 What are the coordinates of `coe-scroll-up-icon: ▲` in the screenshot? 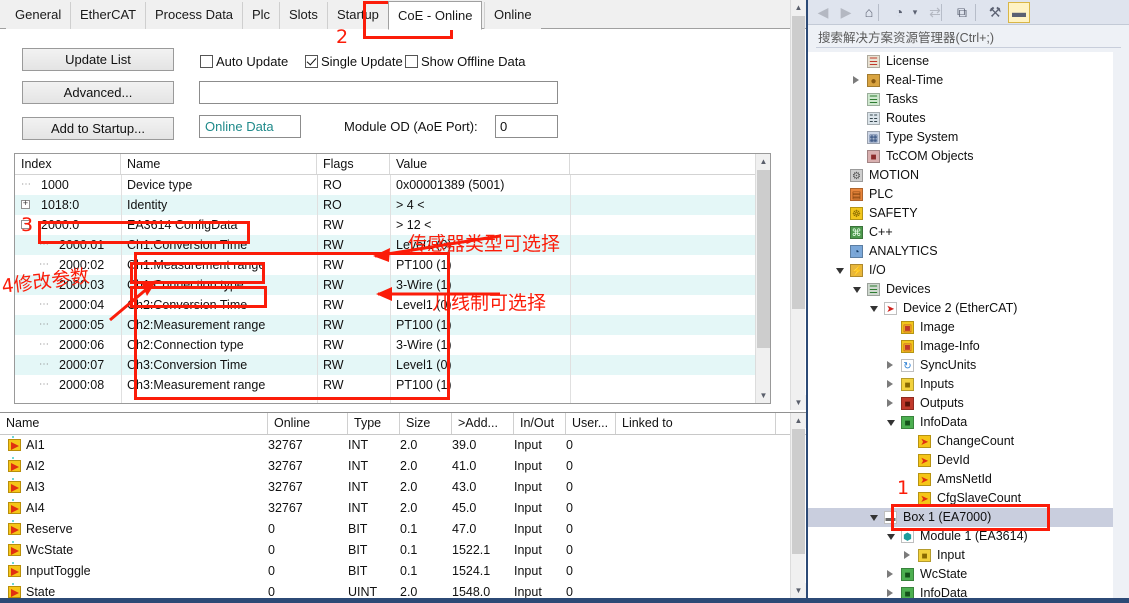 It's located at (763, 161).